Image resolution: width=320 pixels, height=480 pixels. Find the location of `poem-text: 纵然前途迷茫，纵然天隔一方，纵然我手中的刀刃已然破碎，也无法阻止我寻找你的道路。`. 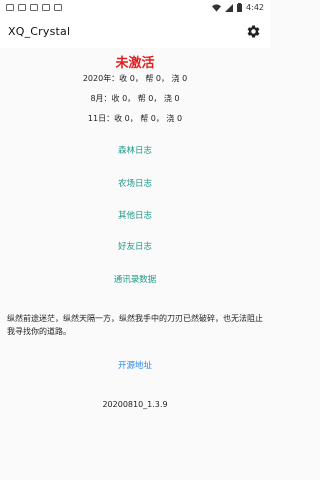

poem-text: 纵然前途迷茫，纵然天隔一方，纵然我手中的刀刃已然破碎，也无法阻止我寻找你的道路。 is located at coordinates (135, 325).